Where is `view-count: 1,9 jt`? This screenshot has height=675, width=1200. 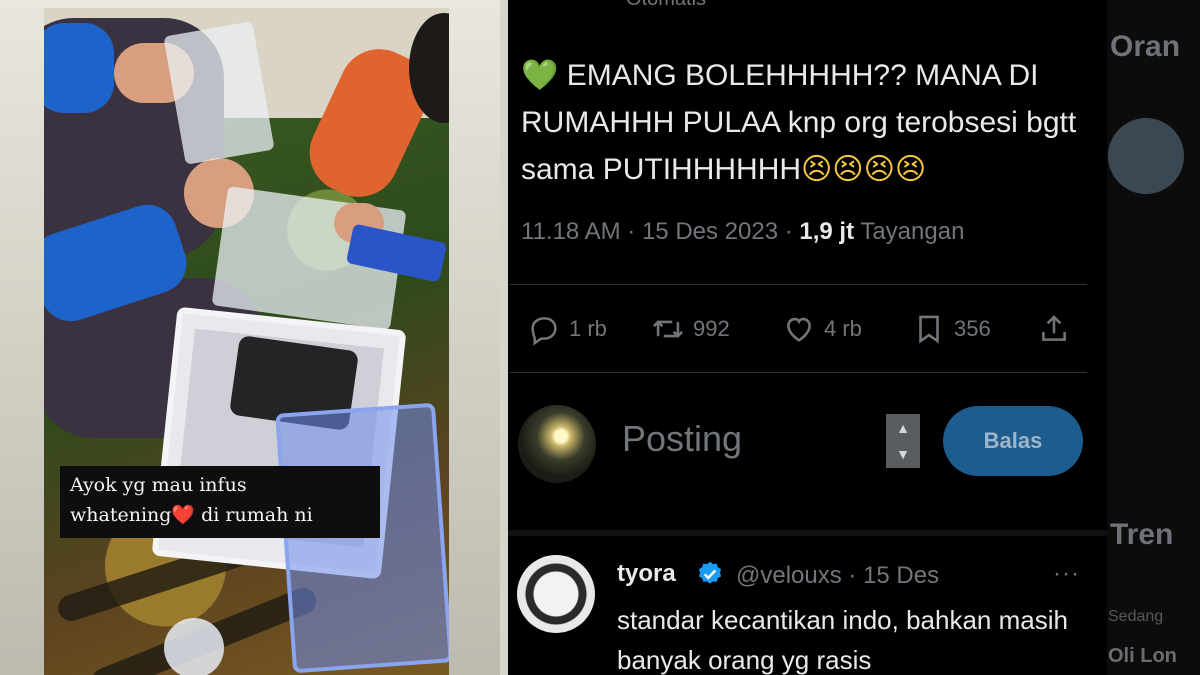
view-count: 1,9 jt is located at coordinates (827, 231).